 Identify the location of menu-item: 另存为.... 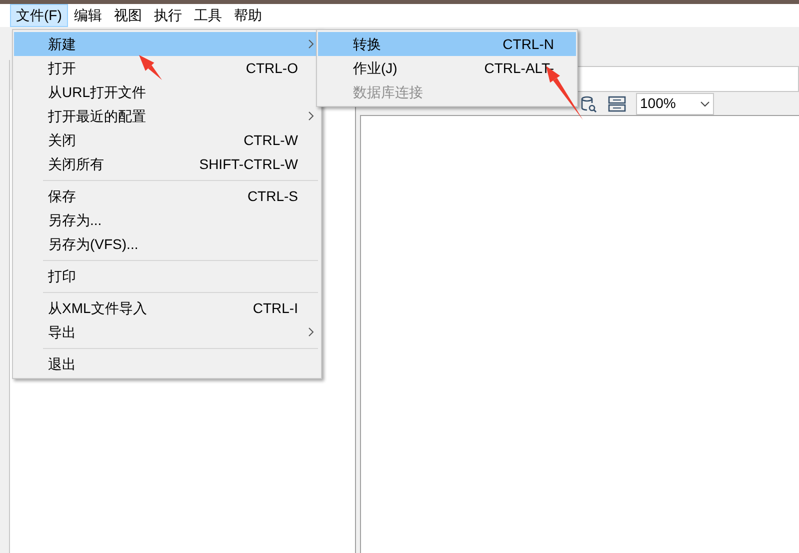
(167, 220).